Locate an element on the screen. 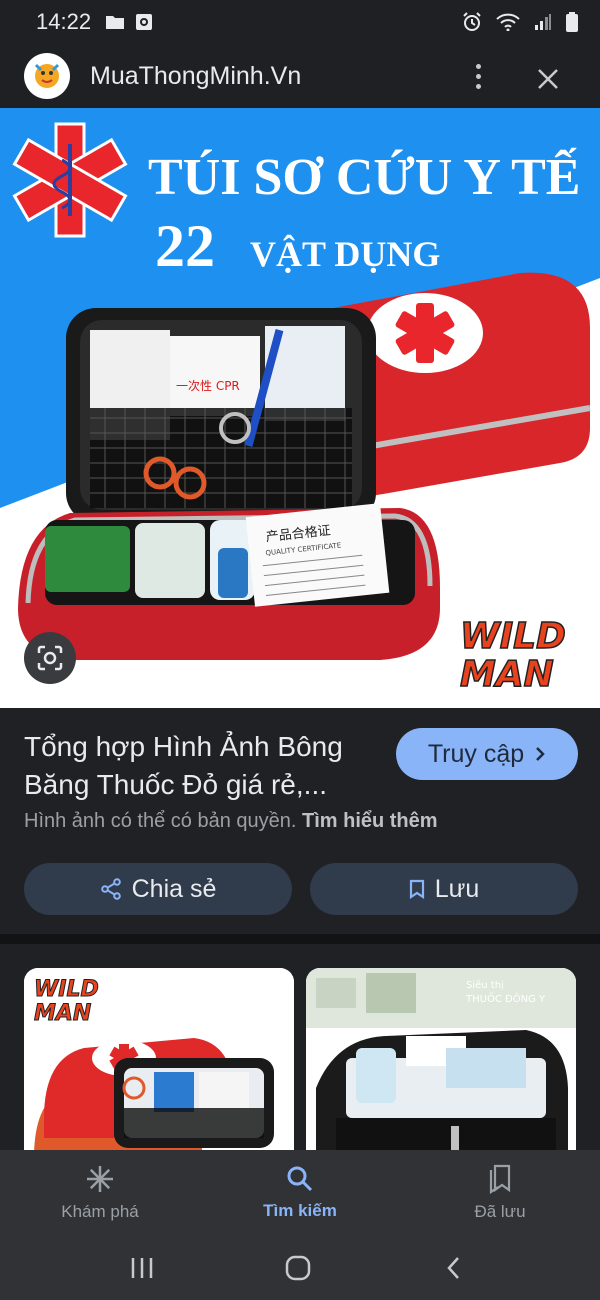 This screenshot has height=1300, width=600. recent-apps-button is located at coordinates (142, 1268).